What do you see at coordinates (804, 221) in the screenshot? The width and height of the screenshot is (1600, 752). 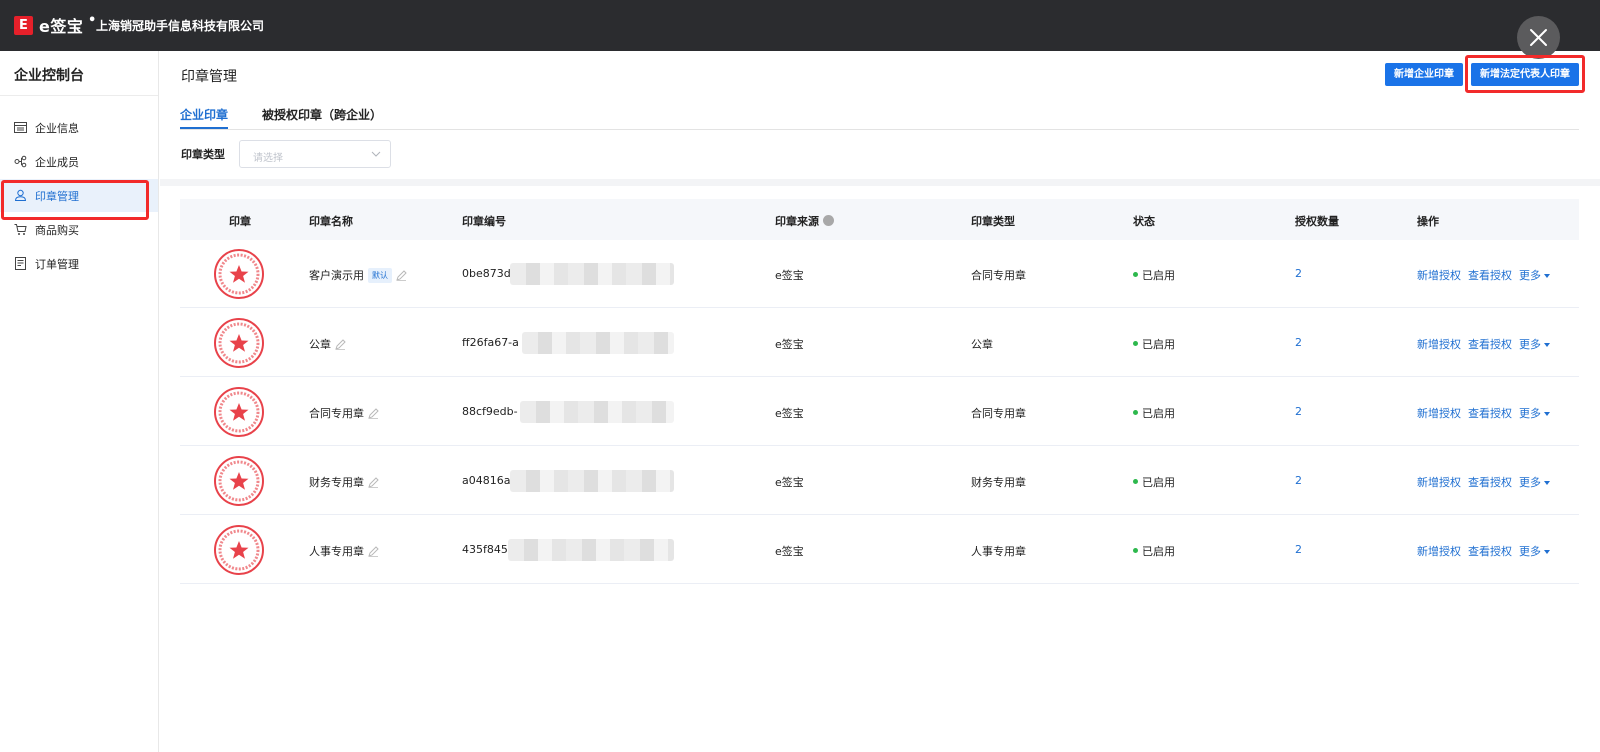 I see `column-header: 印章来源` at bounding box center [804, 221].